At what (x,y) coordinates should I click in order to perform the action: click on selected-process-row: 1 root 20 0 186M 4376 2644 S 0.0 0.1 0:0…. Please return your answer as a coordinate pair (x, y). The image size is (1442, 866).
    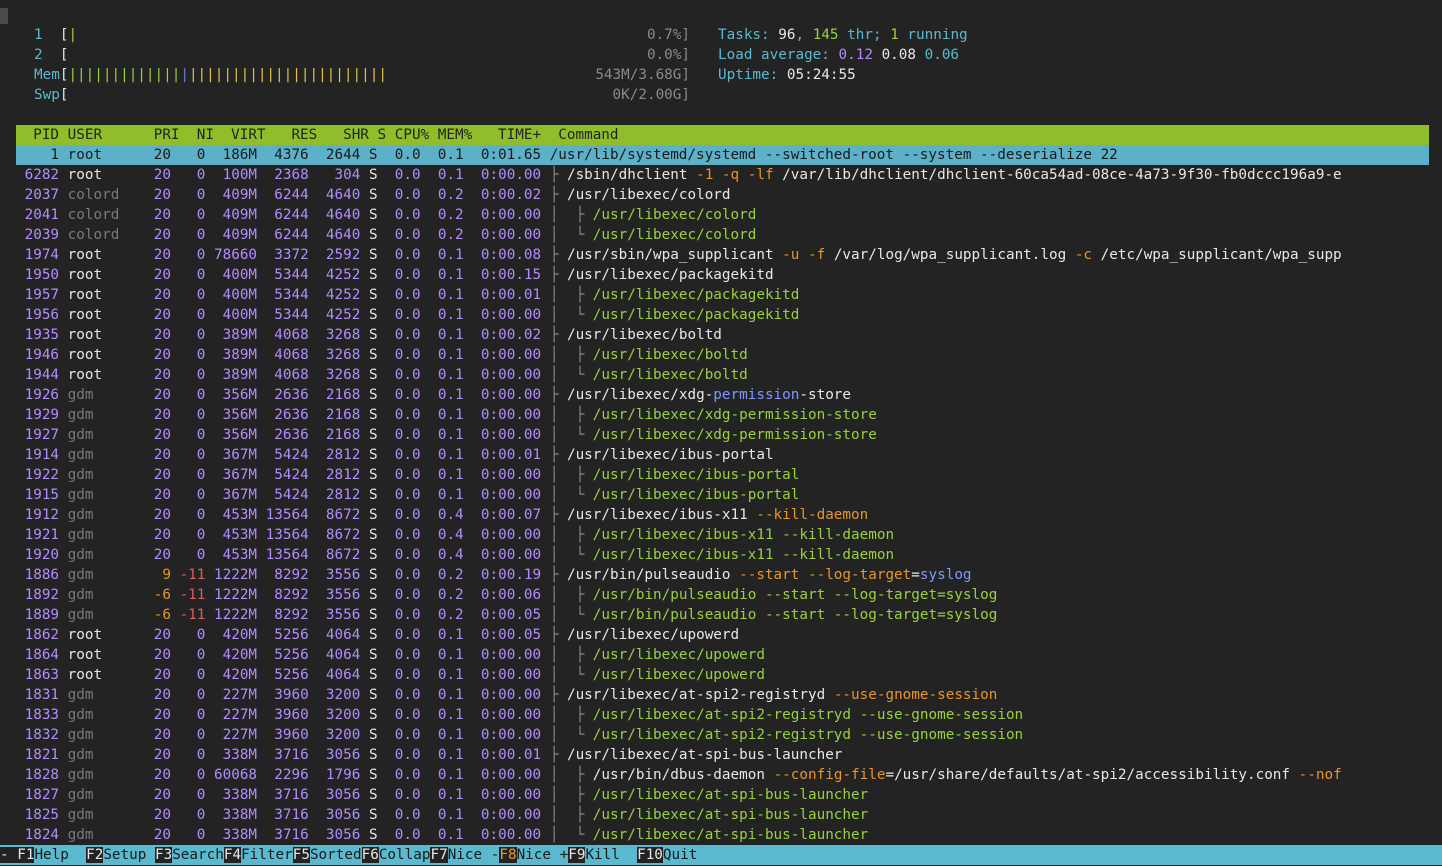
    Looking at the image, I should click on (722, 155).